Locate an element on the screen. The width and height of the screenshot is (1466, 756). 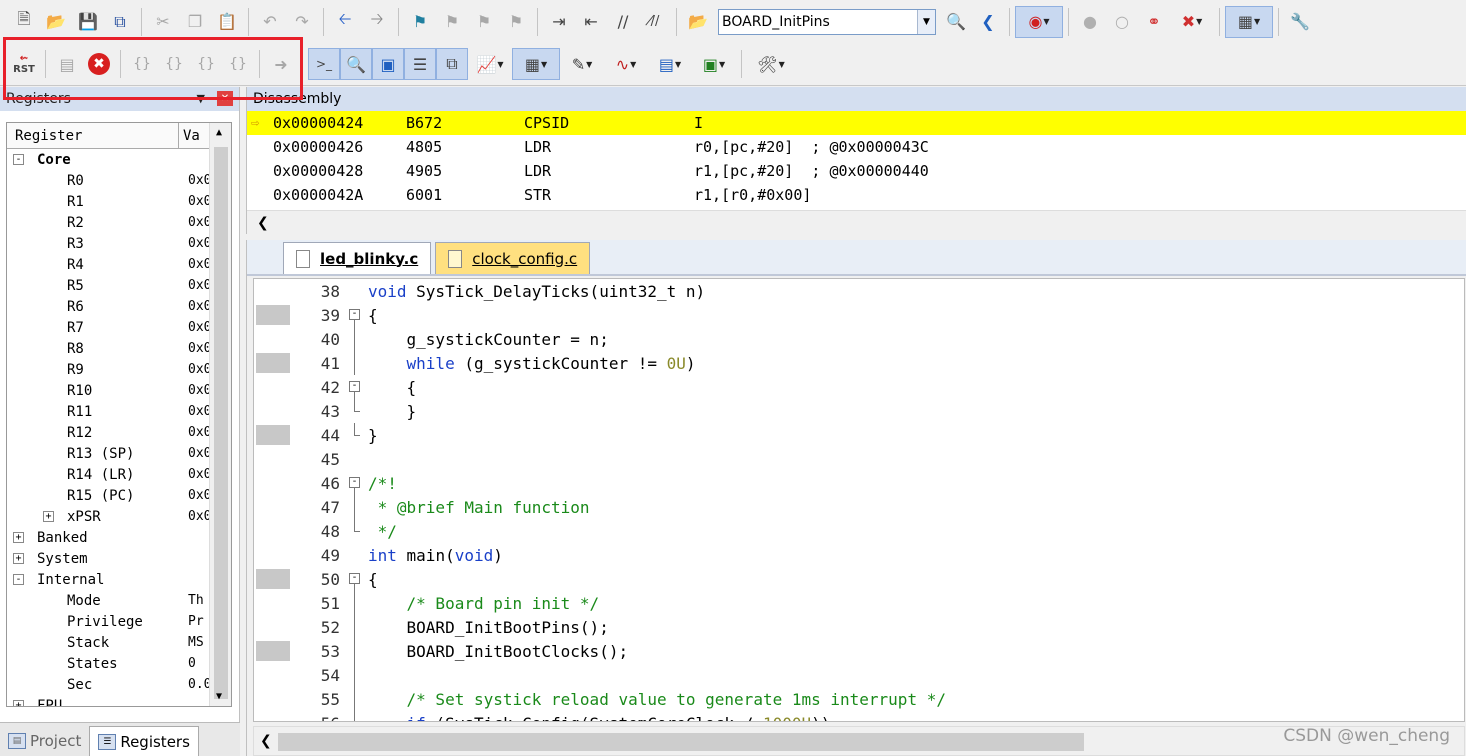
register-row: FPU + is located at coordinates (119, 700).